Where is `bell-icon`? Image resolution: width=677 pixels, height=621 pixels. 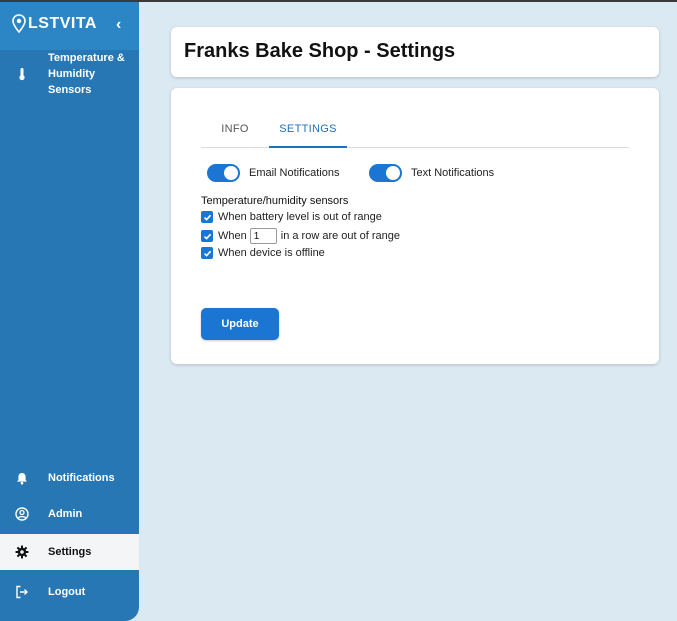
bell-icon is located at coordinates (22, 478).